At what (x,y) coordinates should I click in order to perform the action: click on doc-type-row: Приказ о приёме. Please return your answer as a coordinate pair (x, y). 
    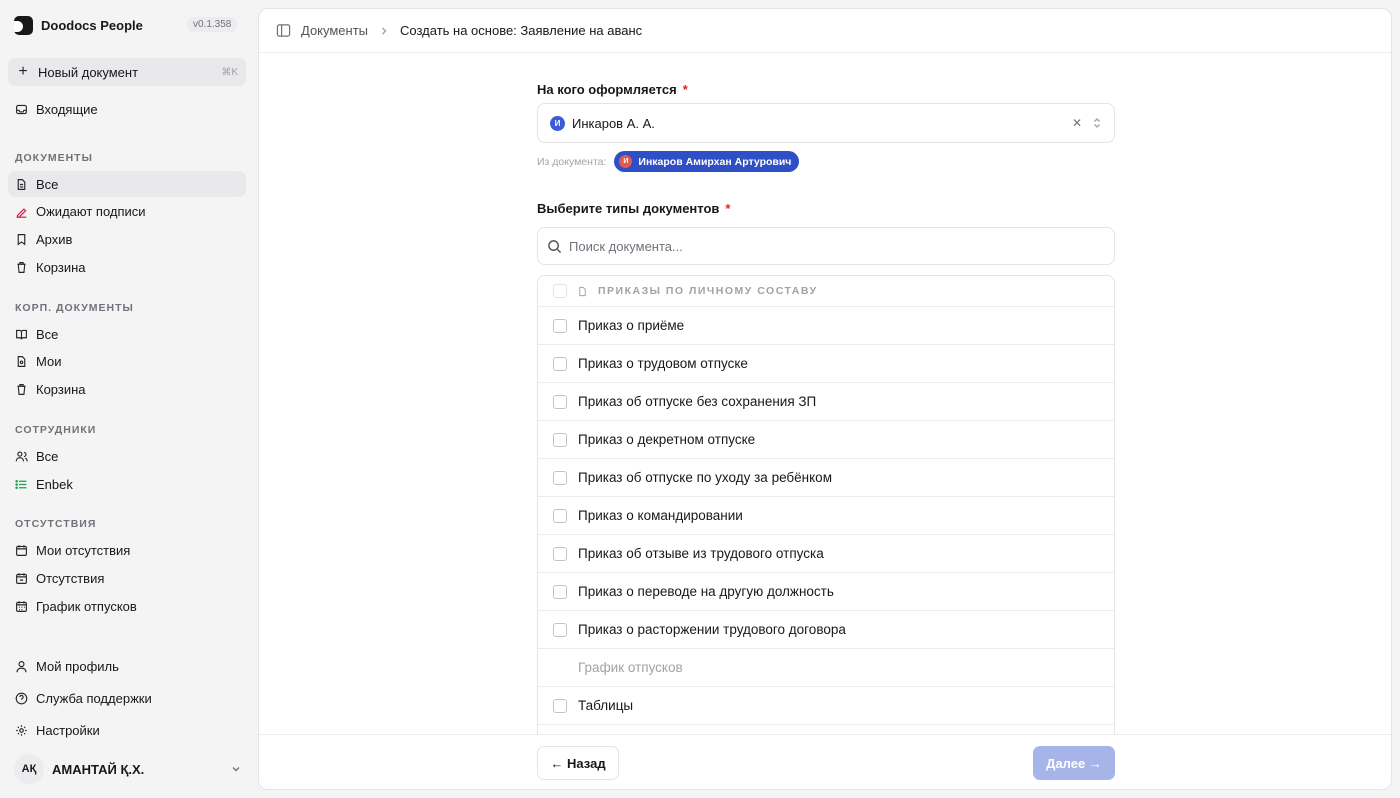
    Looking at the image, I should click on (826, 326).